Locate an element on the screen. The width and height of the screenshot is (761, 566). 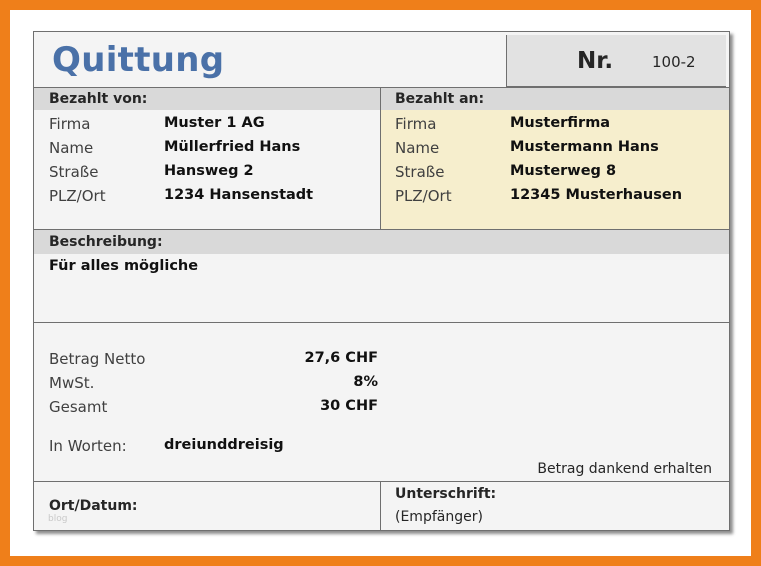
paid-by-strasse: Hansweg 2 is located at coordinates (209, 171).